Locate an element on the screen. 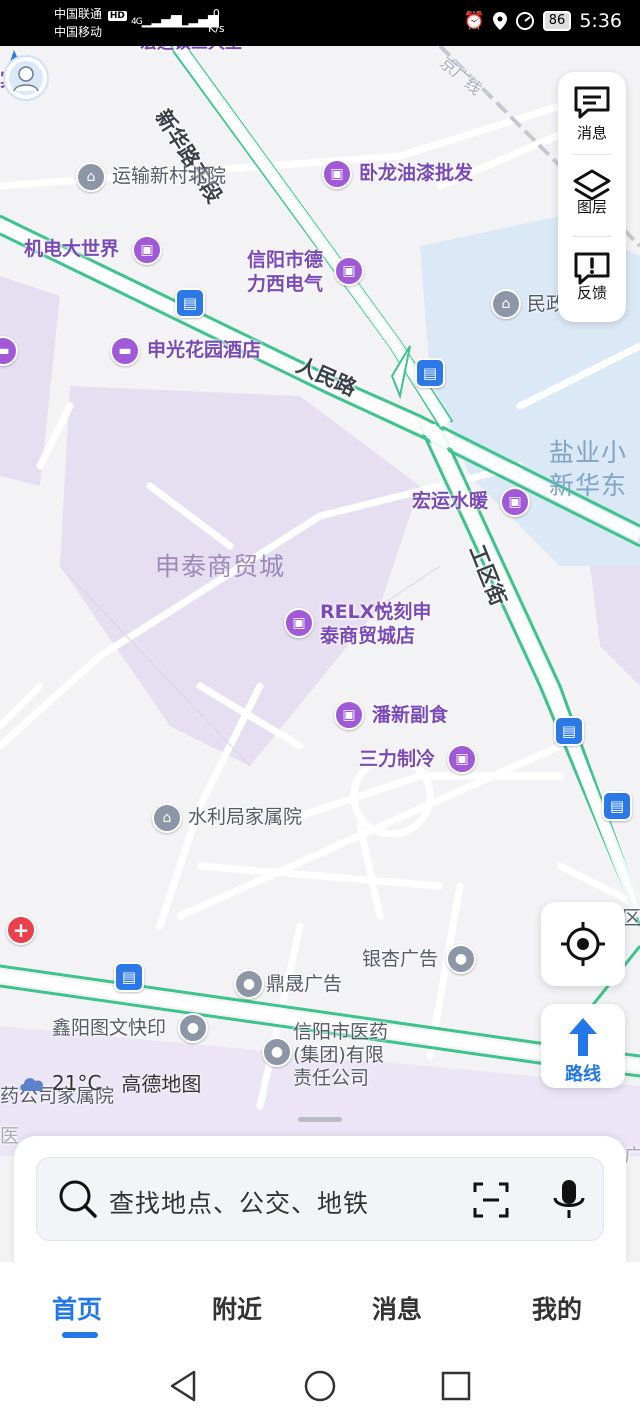 This screenshot has width=640, height=1422. map-tools-panel: 消息 图层 反馈 is located at coordinates (592, 197).